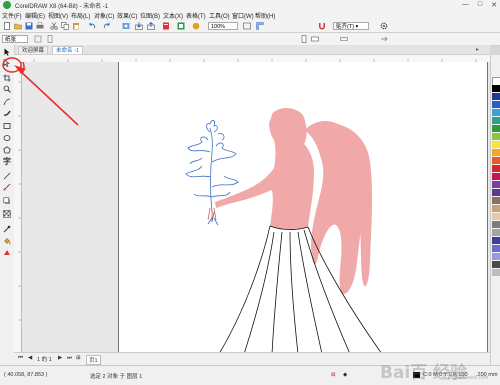 Image resolution: width=500 pixels, height=385 pixels. Describe the element at coordinates (7, 253) in the screenshot. I see `smart-fill-tool-icon` at that location.